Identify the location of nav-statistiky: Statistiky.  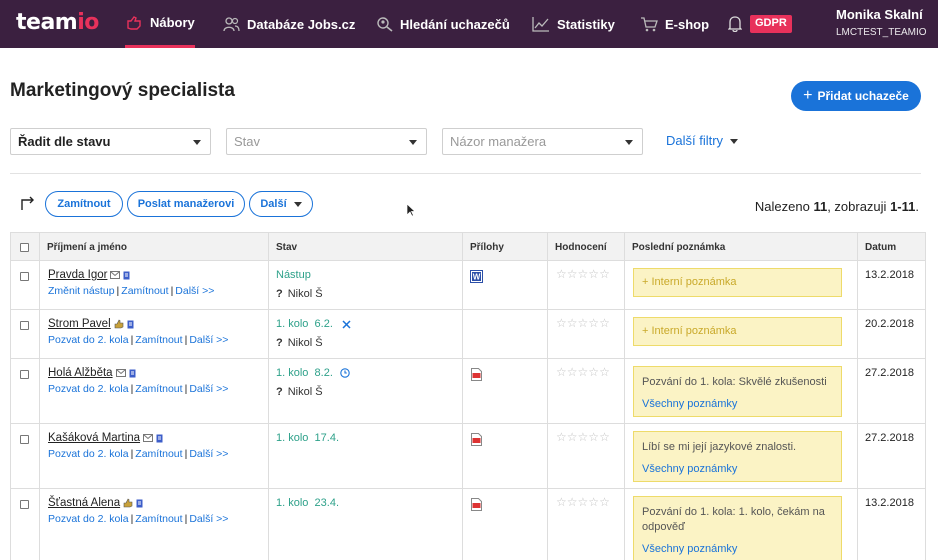
(573, 24).